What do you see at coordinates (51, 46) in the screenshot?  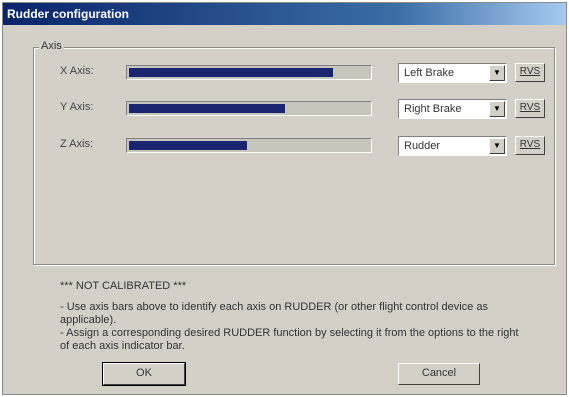 I see `axis-group-label: Axis` at bounding box center [51, 46].